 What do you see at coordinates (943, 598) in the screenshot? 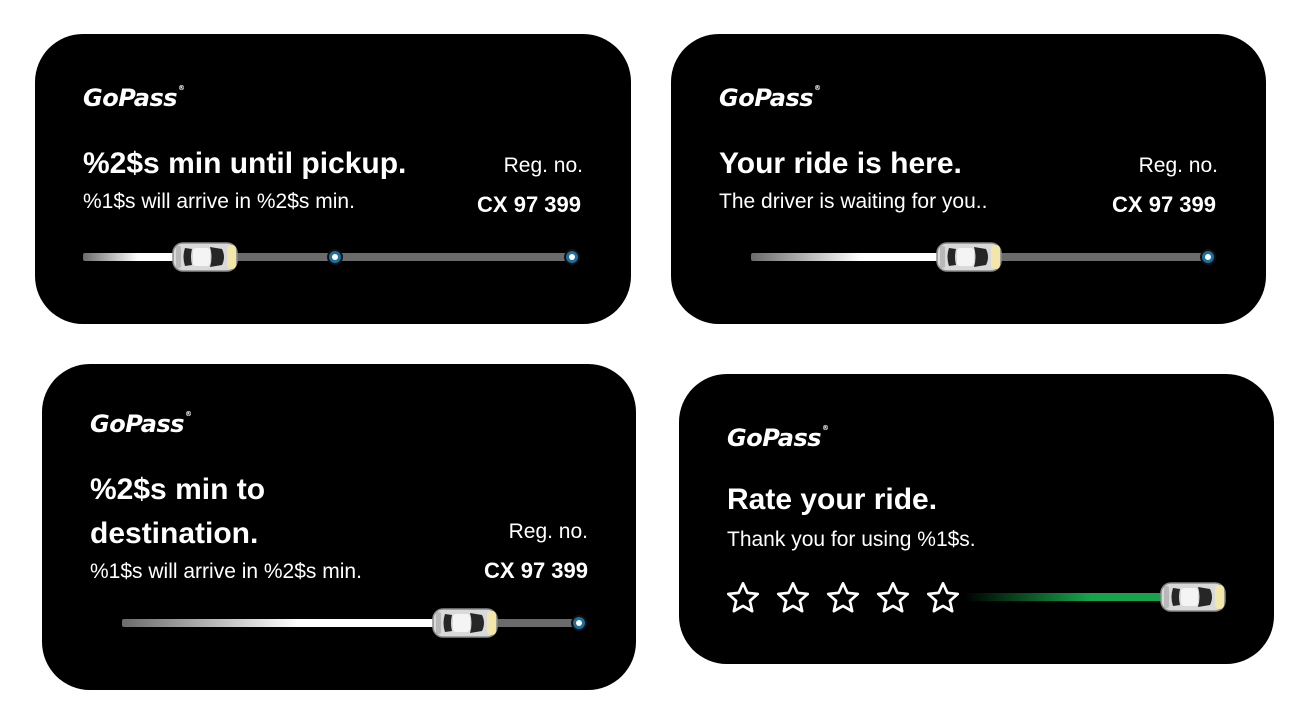
I see `star-5-icon` at bounding box center [943, 598].